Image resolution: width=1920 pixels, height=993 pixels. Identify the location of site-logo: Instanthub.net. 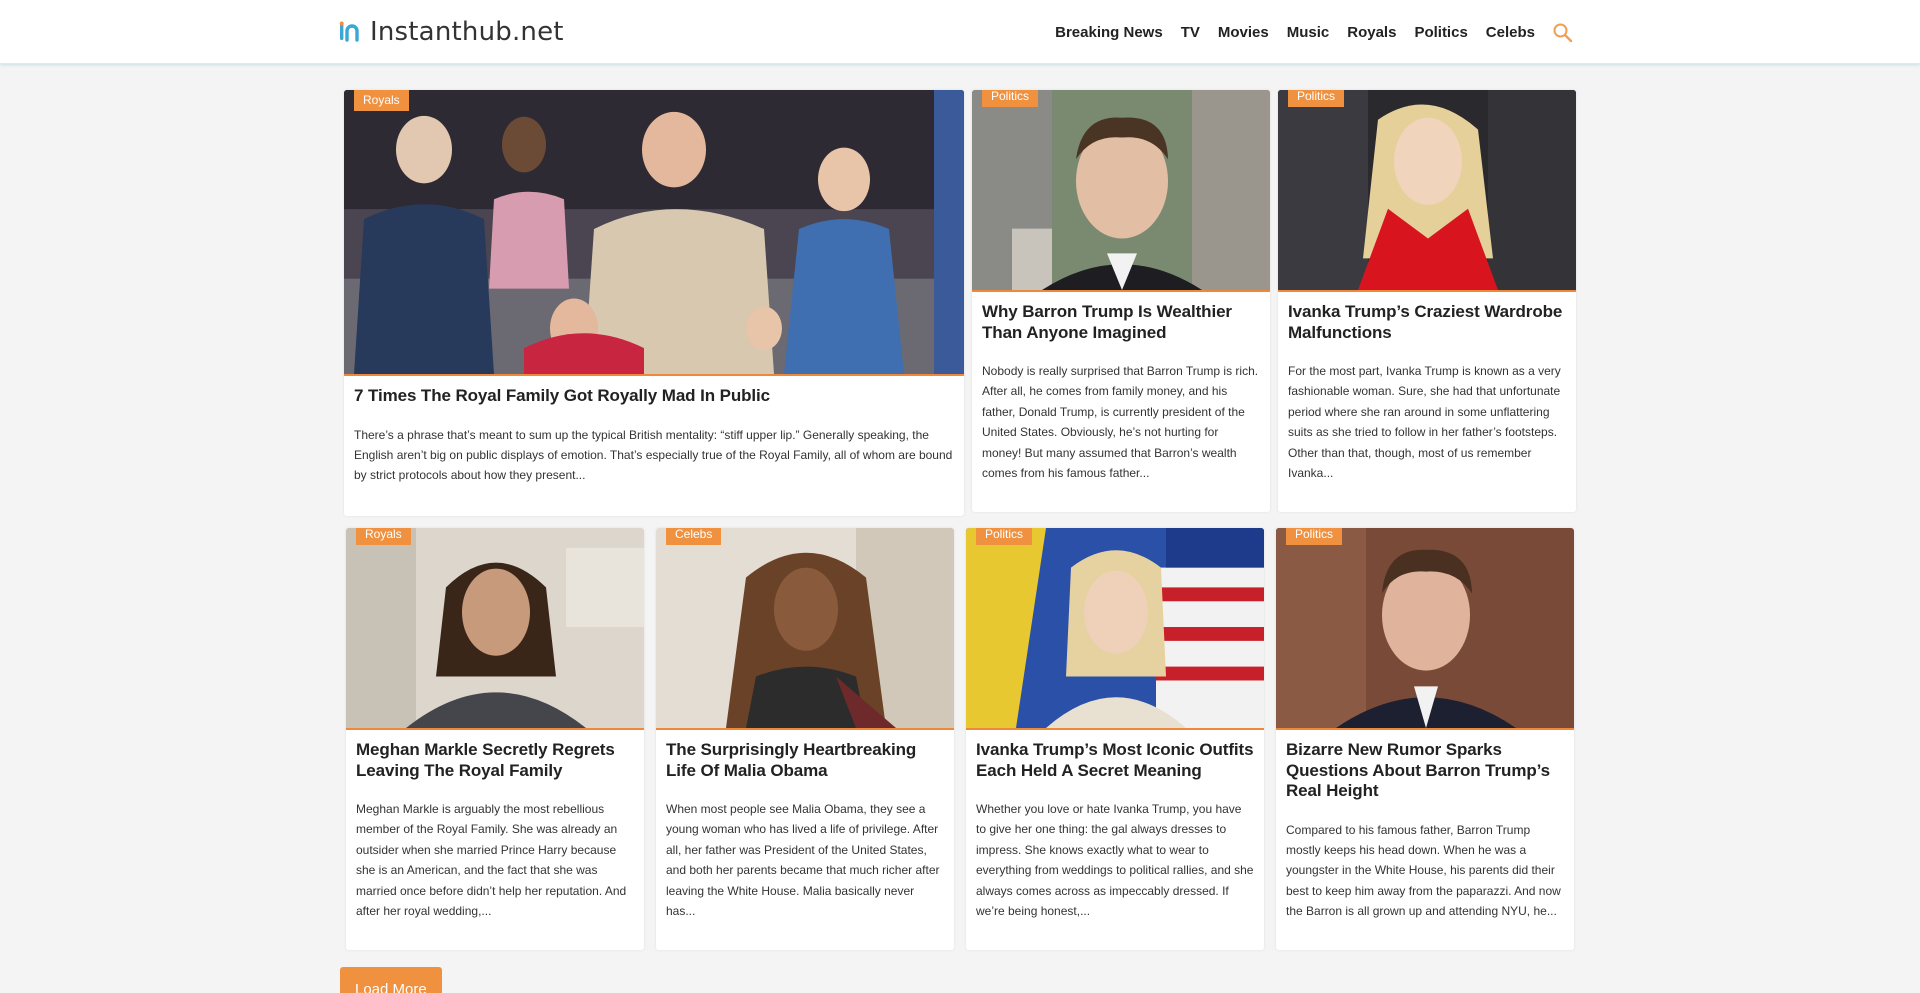
(451, 32).